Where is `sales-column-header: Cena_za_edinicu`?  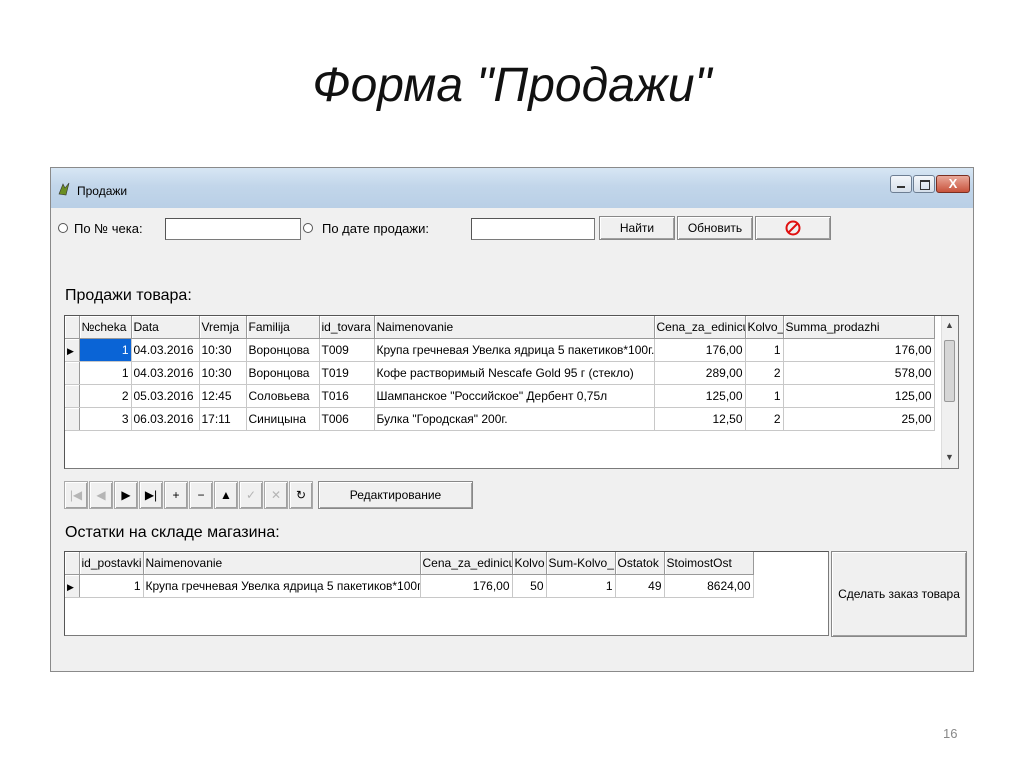 sales-column-header: Cena_za_edinicu is located at coordinates (700, 327).